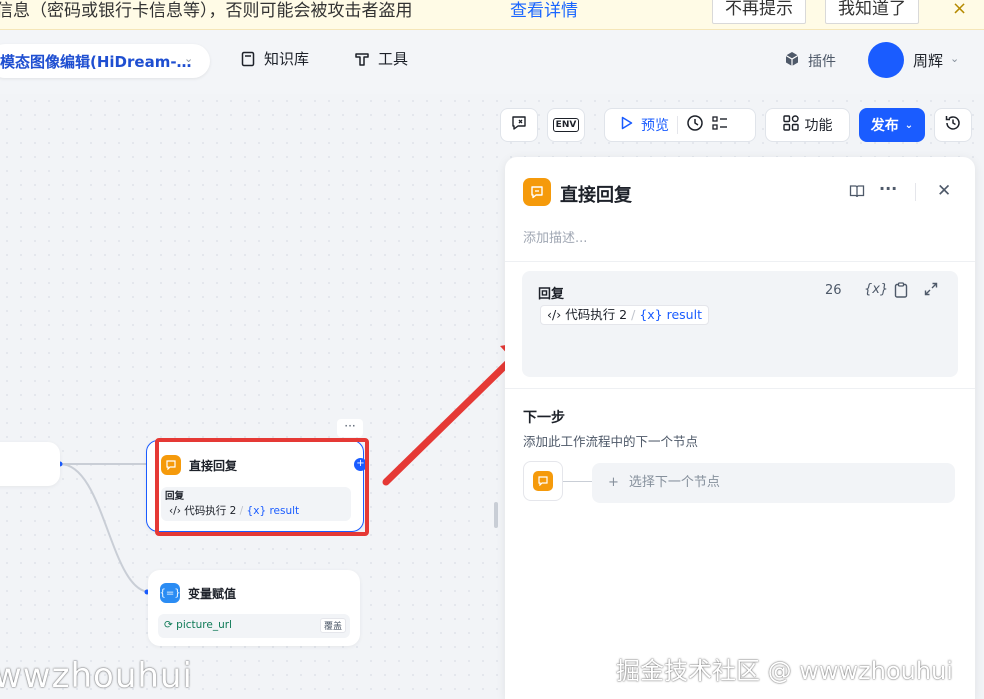 The image size is (984, 699). Describe the element at coordinates (544, 418) in the screenshot. I see `next-step-label: 下一步` at that location.